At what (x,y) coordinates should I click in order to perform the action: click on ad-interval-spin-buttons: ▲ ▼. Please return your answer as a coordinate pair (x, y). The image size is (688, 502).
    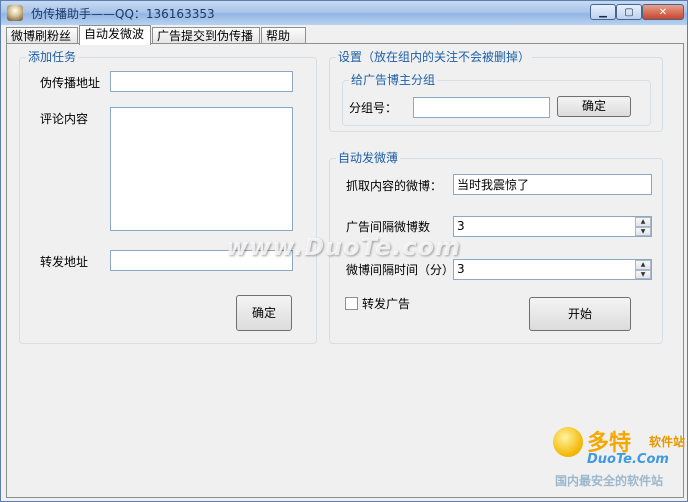
    Looking at the image, I should click on (643, 226).